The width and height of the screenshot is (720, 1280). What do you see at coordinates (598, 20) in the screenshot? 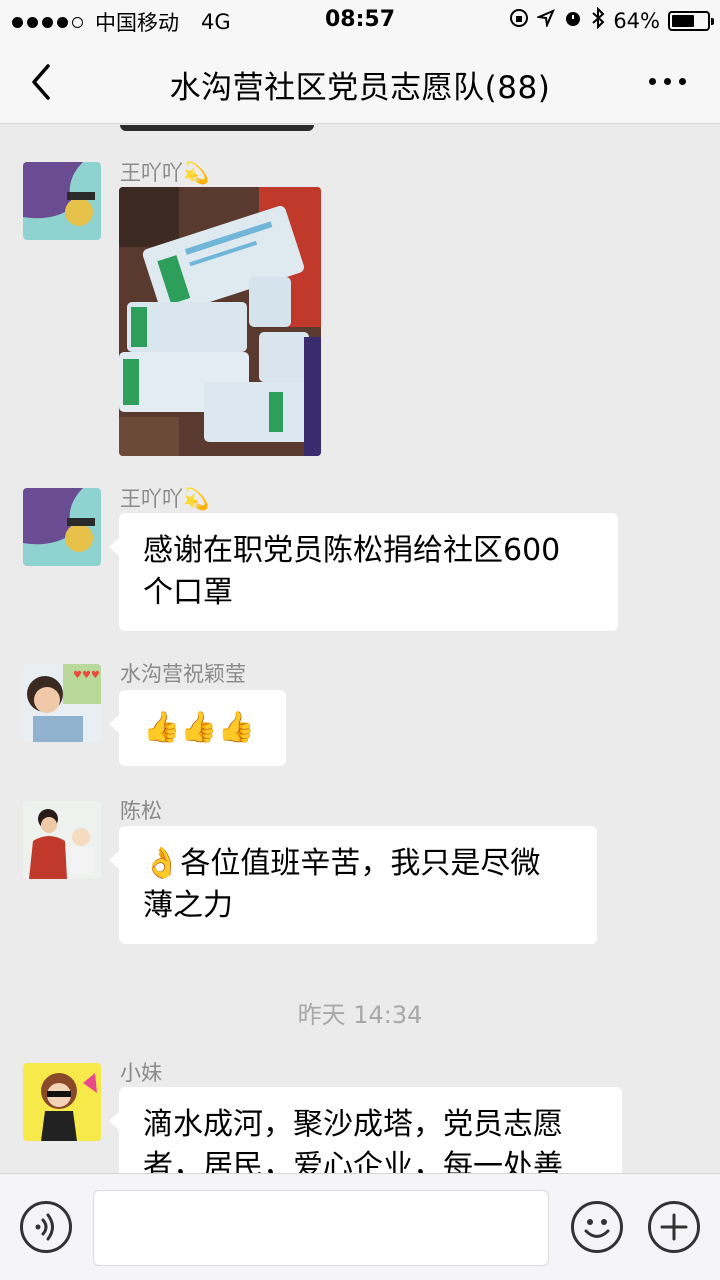
I see `bluetooth-icon` at bounding box center [598, 20].